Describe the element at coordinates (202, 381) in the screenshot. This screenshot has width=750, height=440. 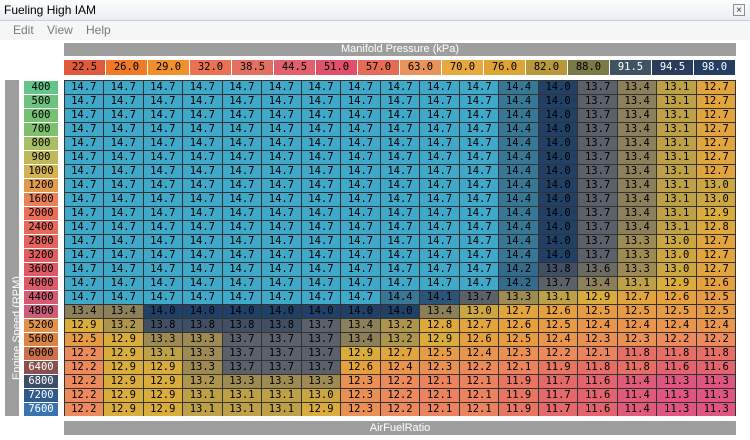
I see `map-cell: 13.2` at that location.